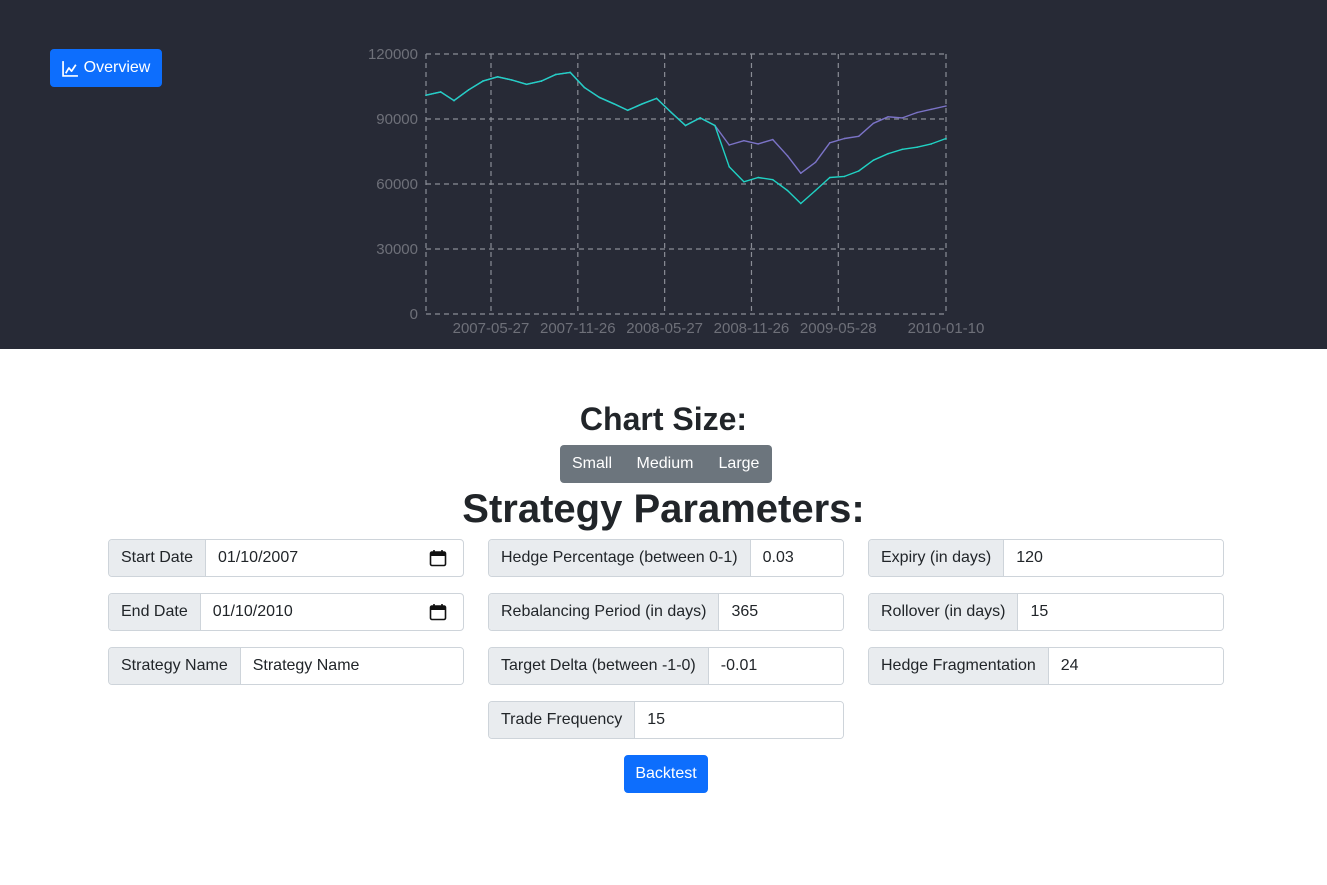 Image resolution: width=1327 pixels, height=885 pixels. What do you see at coordinates (562, 720) in the screenshot?
I see `trade-frequency-label: Trade Frequency` at bounding box center [562, 720].